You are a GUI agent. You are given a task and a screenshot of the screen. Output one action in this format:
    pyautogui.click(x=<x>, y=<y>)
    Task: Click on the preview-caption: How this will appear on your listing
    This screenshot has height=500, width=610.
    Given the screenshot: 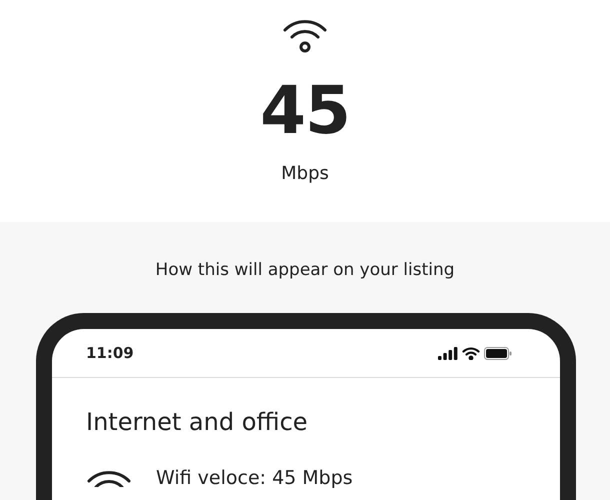 What is the action you would take?
    pyautogui.click(x=305, y=270)
    